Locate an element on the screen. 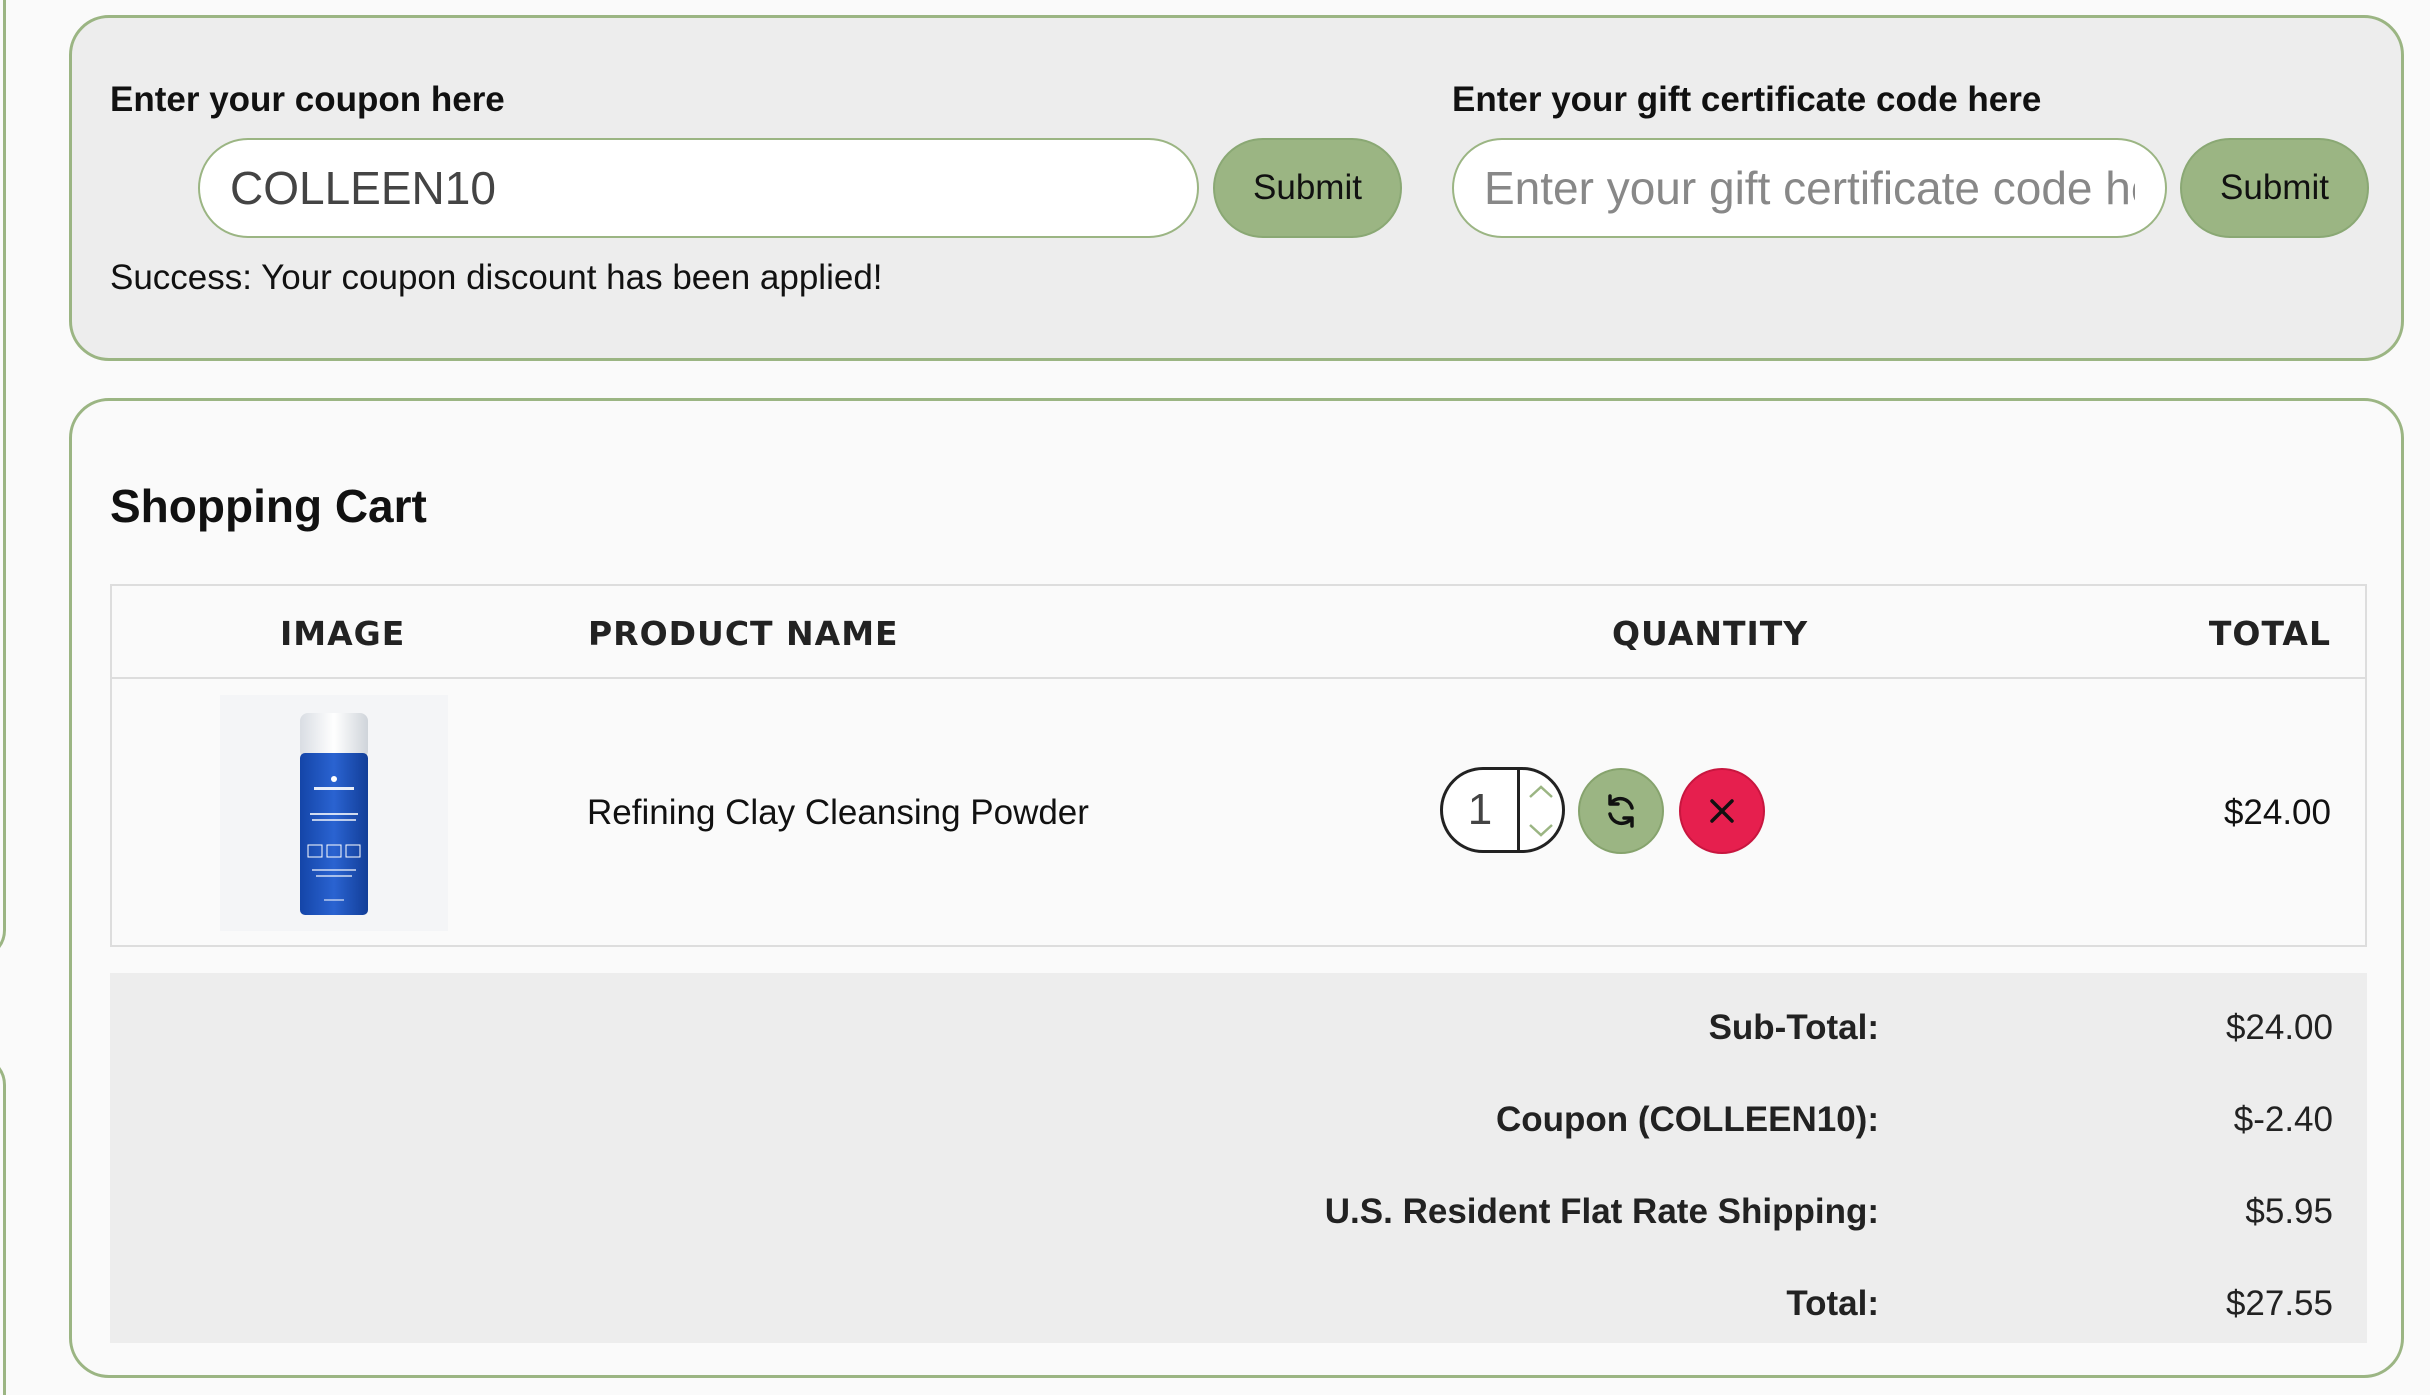 This screenshot has height=1395, width=2430. shipping-row: U.S. Resident Flat Rate Shipping: $5.95 is located at coordinates (1238, 1208).